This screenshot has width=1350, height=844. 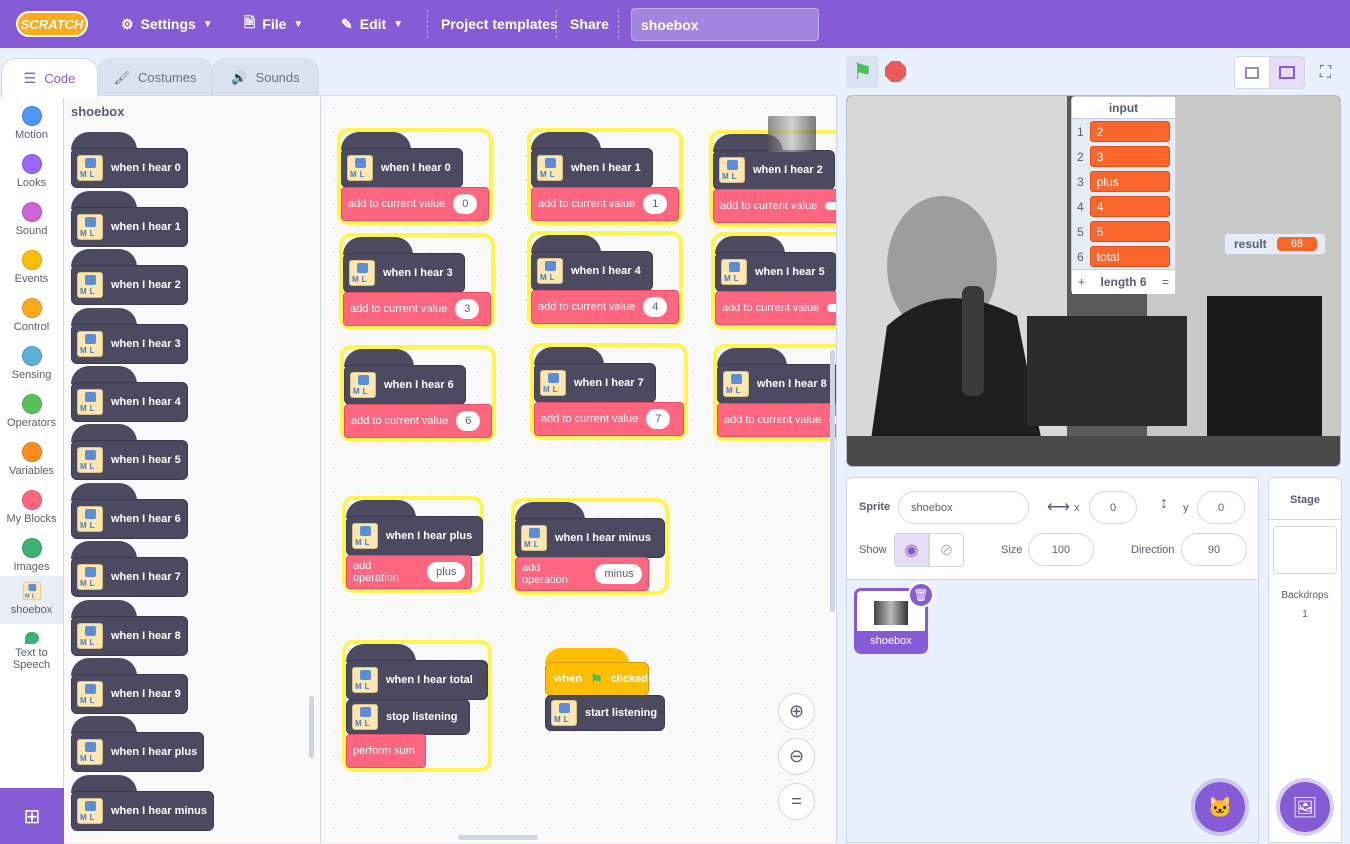 I want to click on large-stage-button, so click(x=1287, y=72).